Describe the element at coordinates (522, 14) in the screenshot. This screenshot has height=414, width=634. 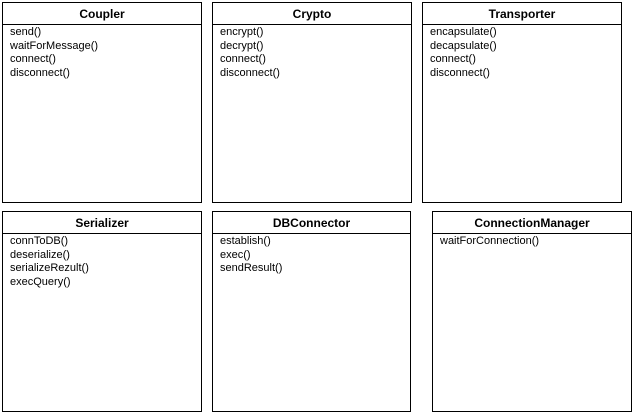
I see `class-name: Transporter` at that location.